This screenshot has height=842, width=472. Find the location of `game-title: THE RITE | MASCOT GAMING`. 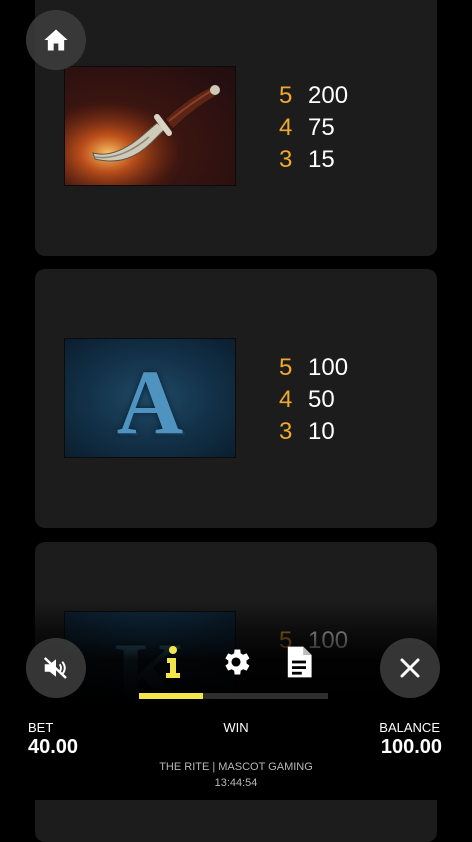

game-title: THE RITE | MASCOT GAMING is located at coordinates (236, 767).